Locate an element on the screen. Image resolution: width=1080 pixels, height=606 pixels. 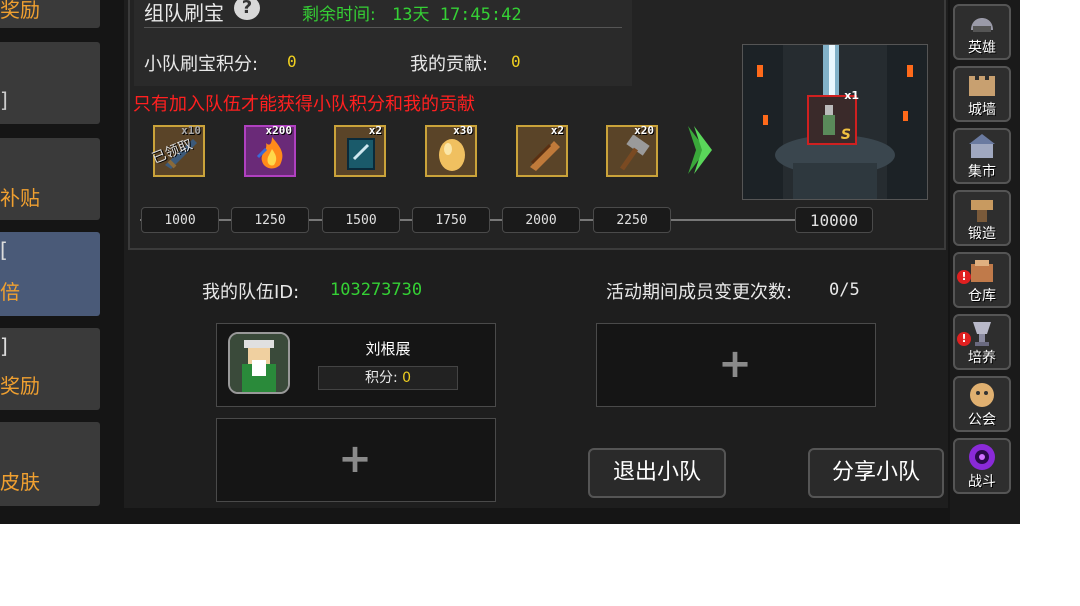
team-points-value: 0 is located at coordinates (292, 61).